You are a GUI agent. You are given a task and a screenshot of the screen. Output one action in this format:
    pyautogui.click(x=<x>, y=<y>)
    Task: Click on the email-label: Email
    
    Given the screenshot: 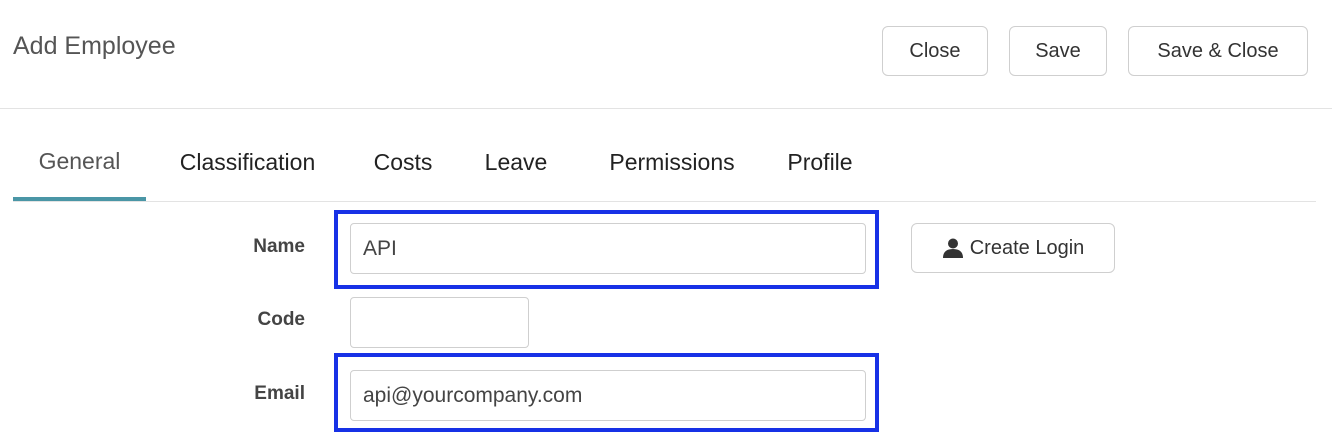 What is the action you would take?
    pyautogui.click(x=279, y=393)
    